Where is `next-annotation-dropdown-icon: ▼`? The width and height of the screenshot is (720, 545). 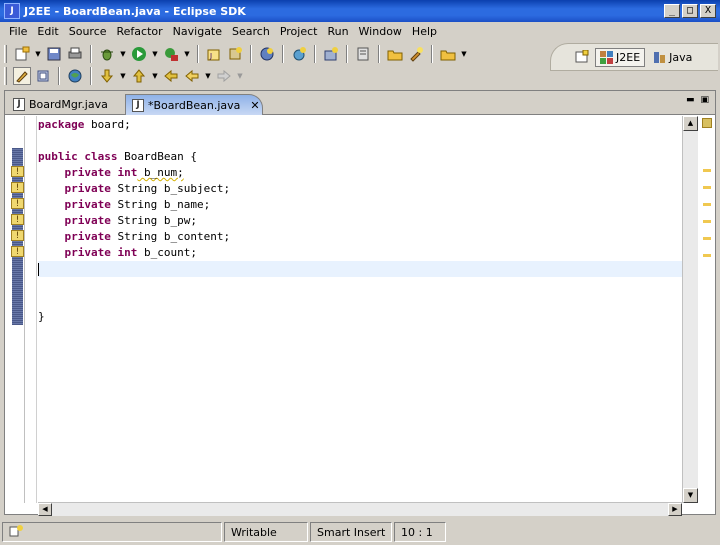
next-annotation-dropdown-icon: ▼ is located at coordinates (123, 76).